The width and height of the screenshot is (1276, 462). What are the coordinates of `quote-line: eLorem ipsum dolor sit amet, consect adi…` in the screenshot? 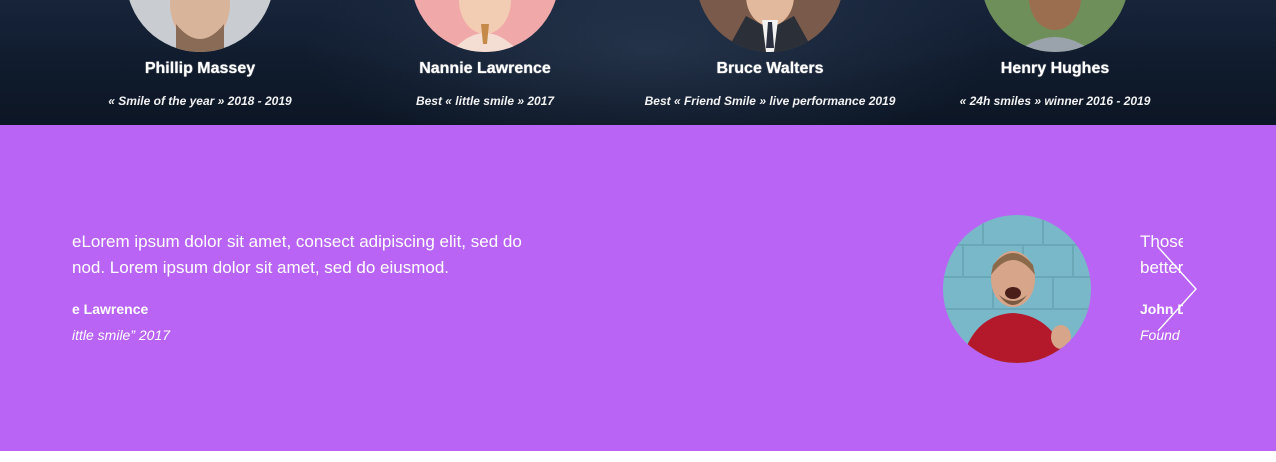 It's located at (297, 241).